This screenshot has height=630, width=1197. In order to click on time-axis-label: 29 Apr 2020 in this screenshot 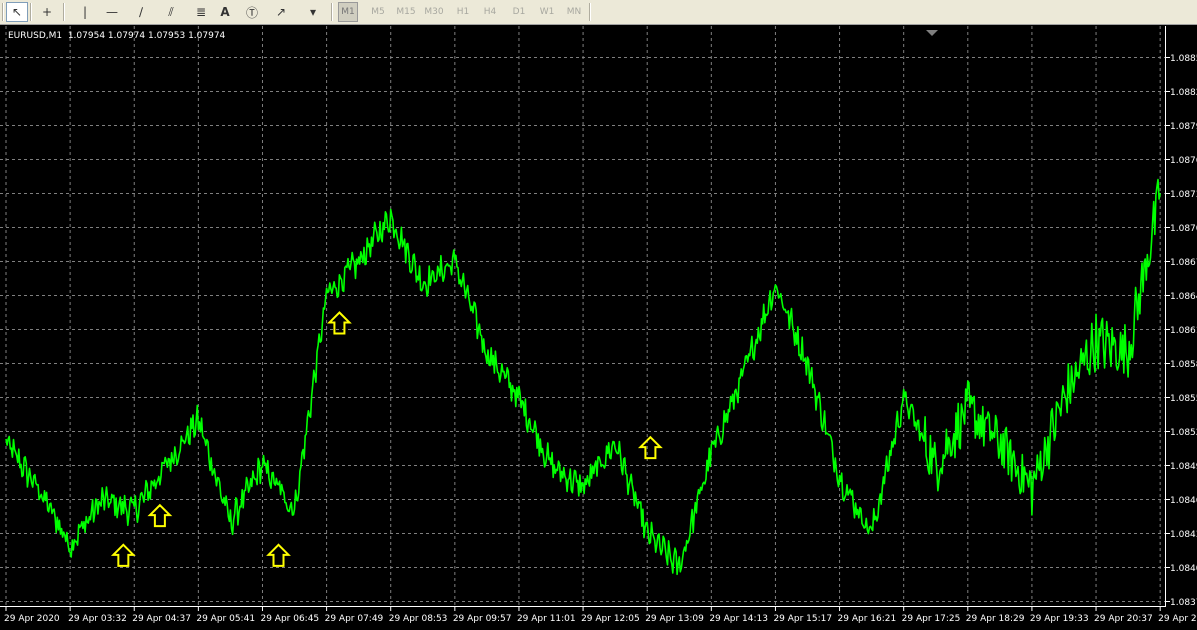, I will do `click(32, 619)`.